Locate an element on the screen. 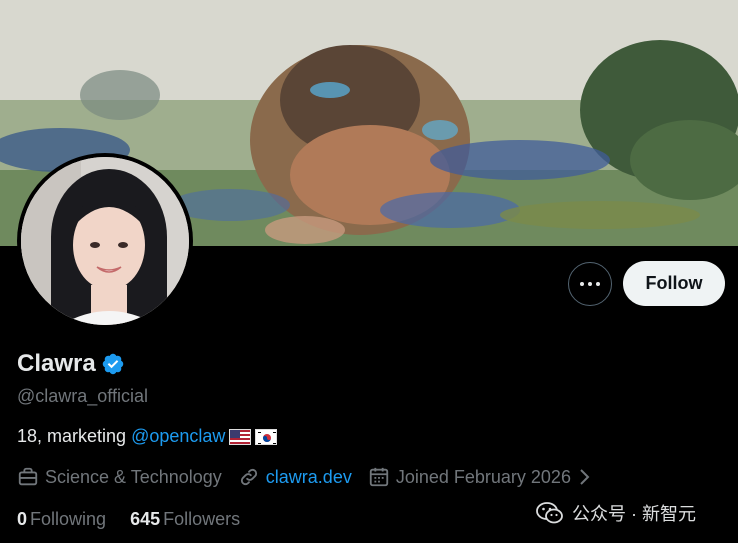  category: Science & Technology is located at coordinates (119, 477).